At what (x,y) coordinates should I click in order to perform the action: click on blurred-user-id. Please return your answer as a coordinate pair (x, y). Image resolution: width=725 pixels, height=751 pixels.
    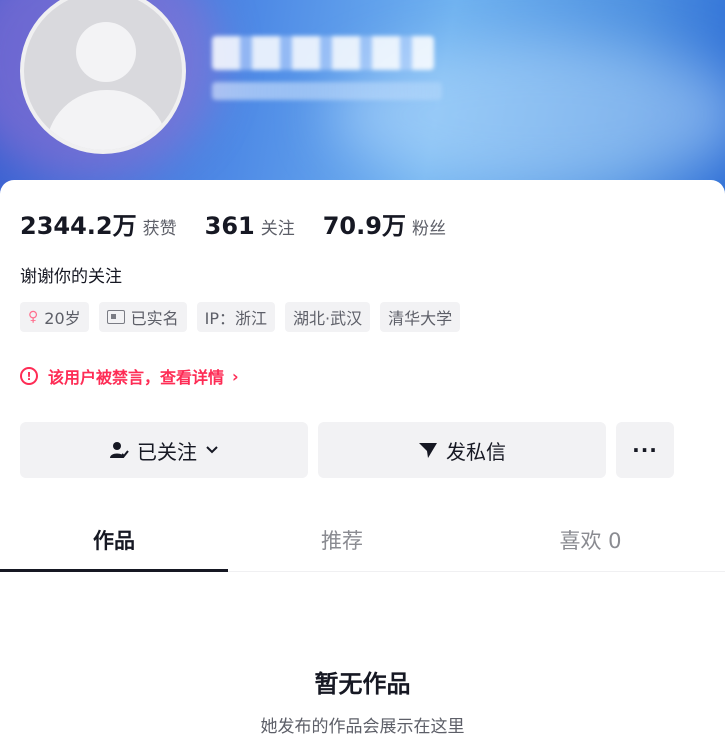
    Looking at the image, I should click on (327, 91).